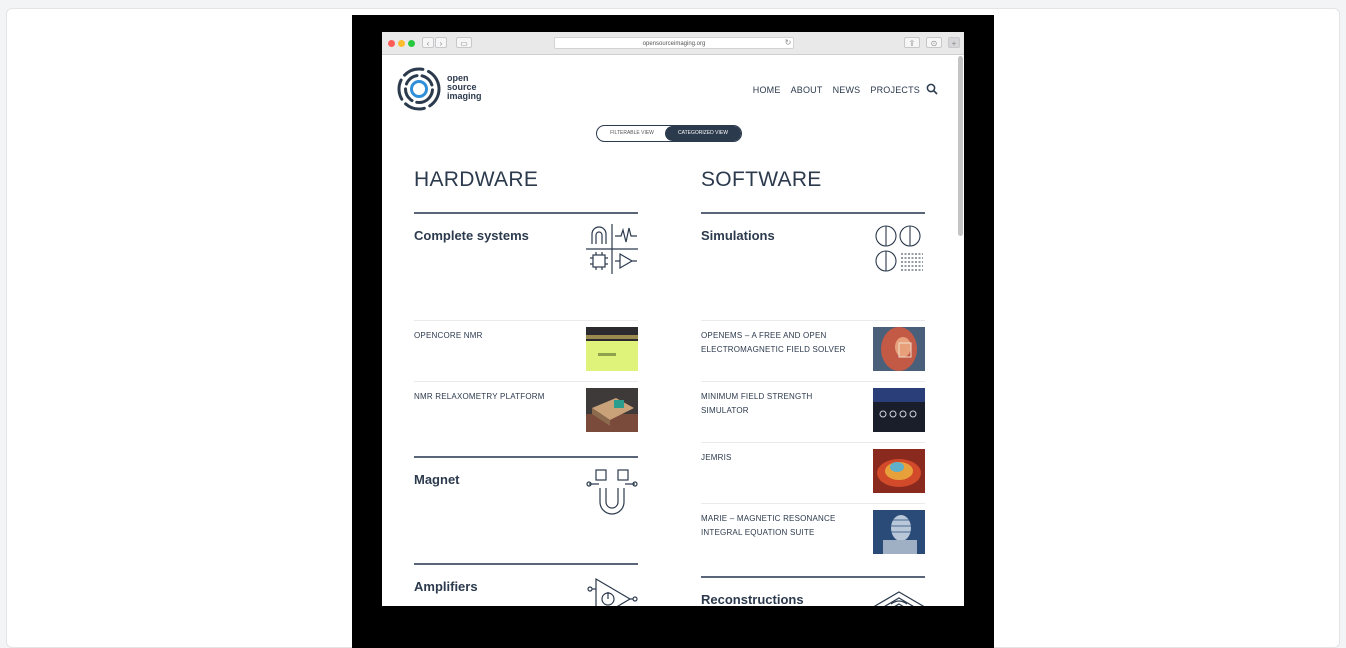 This screenshot has height=648, width=1346. I want to click on simulations-icon, so click(899, 248).